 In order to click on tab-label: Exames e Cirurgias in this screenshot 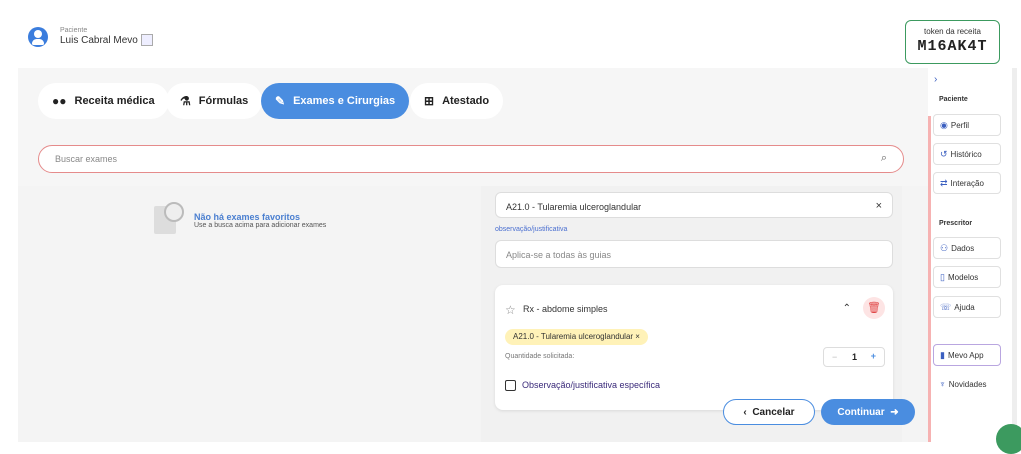, I will do `click(344, 101)`.